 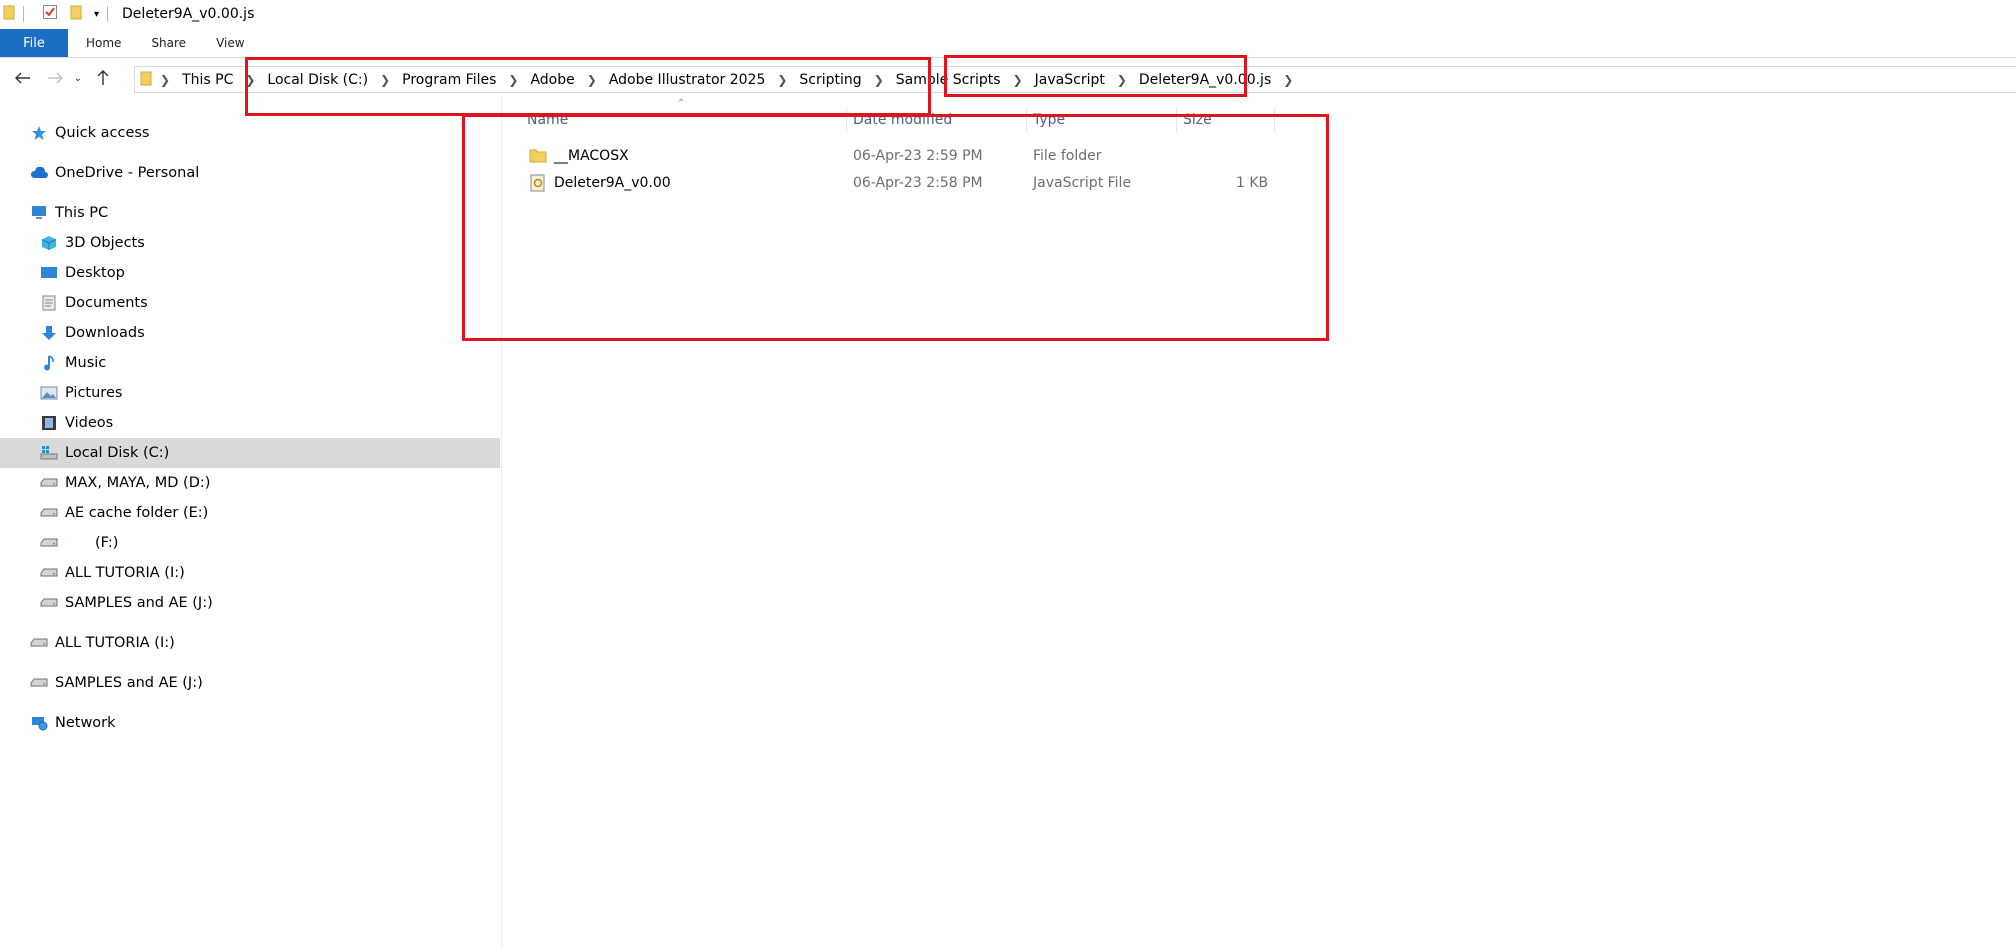 I want to click on cube-icon, so click(x=49, y=243).